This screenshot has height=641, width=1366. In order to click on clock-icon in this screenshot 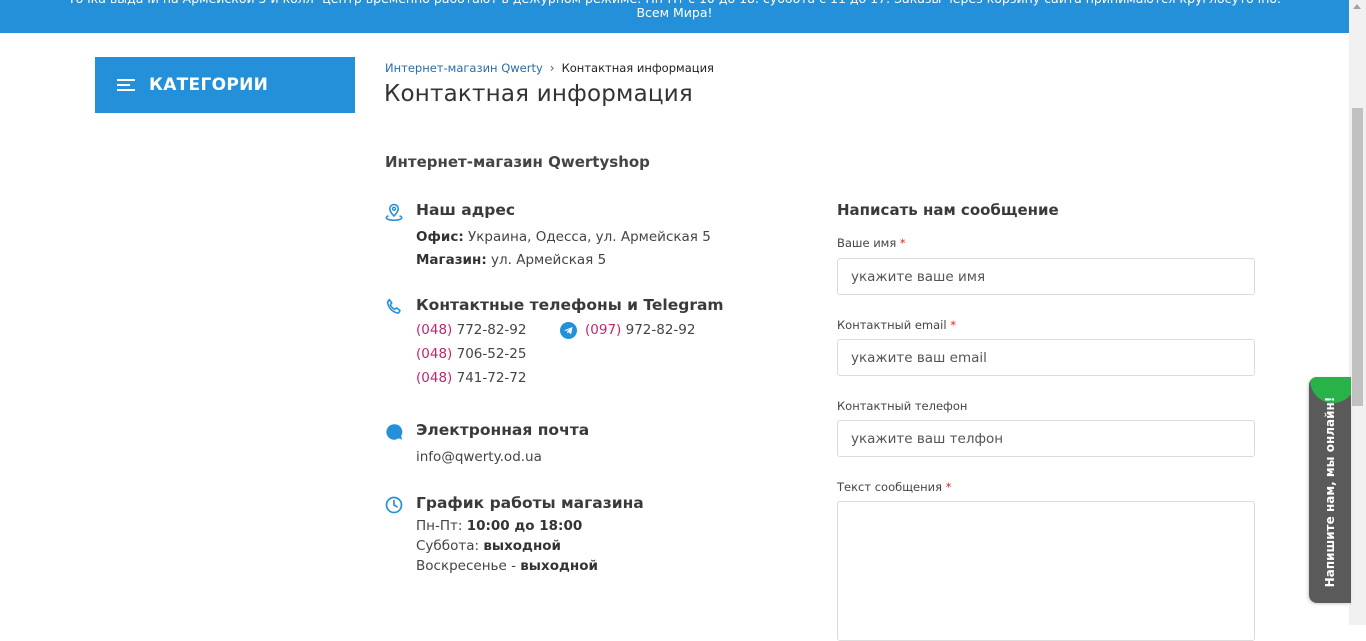, I will do `click(394, 505)`.